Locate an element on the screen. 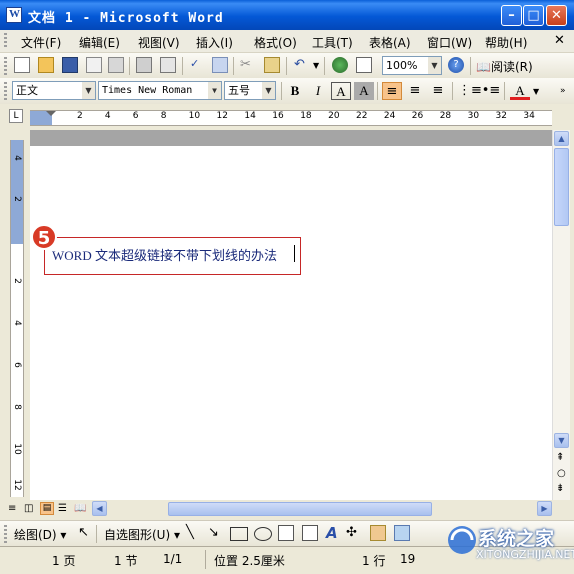 This screenshot has width=574, height=574. autoshapes-button: 自选图形(U) ▾ is located at coordinates (142, 534).